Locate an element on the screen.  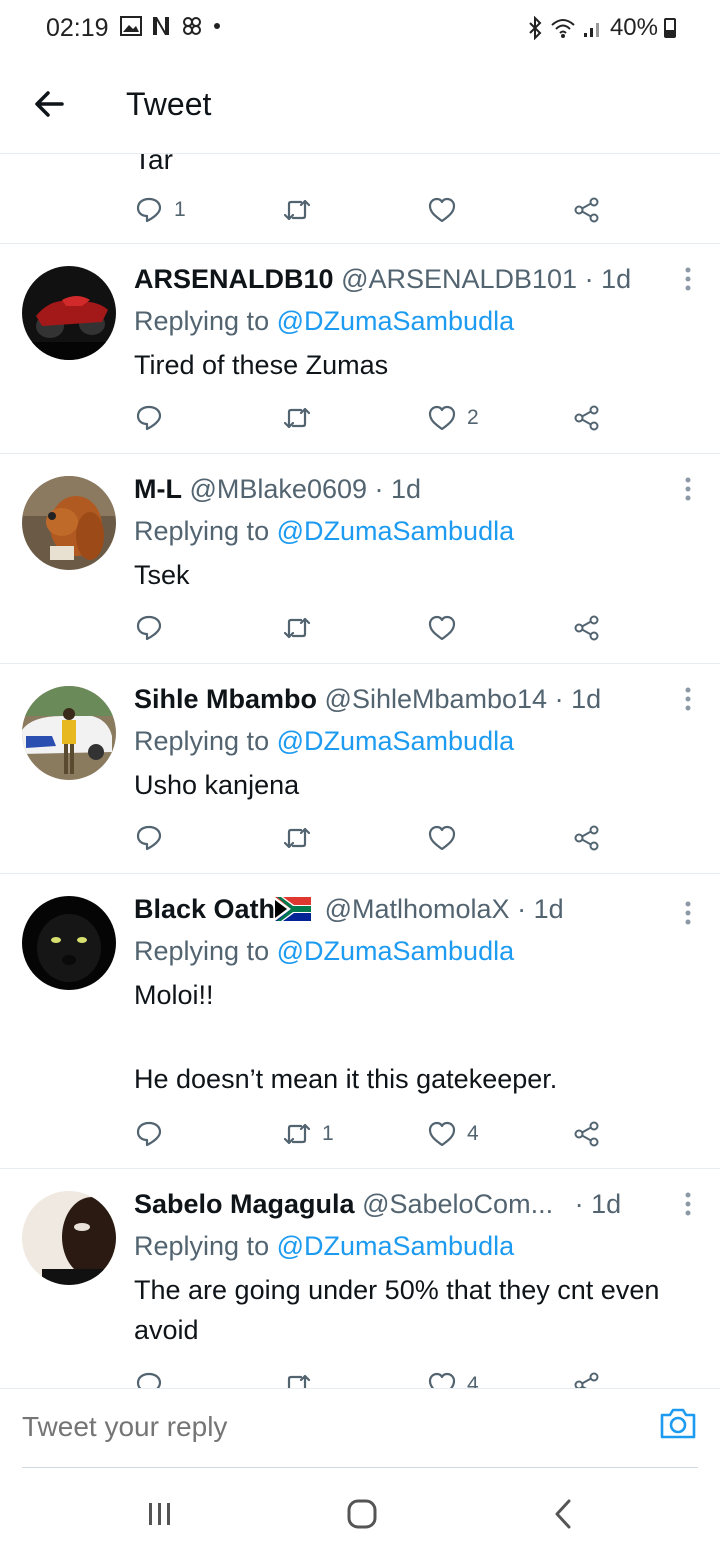
status-time: 02:19 is located at coordinates (77, 28).